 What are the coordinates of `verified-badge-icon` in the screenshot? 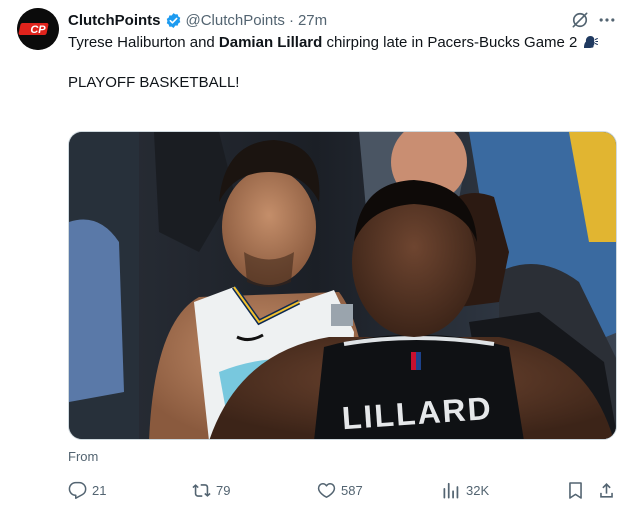 It's located at (173, 20).